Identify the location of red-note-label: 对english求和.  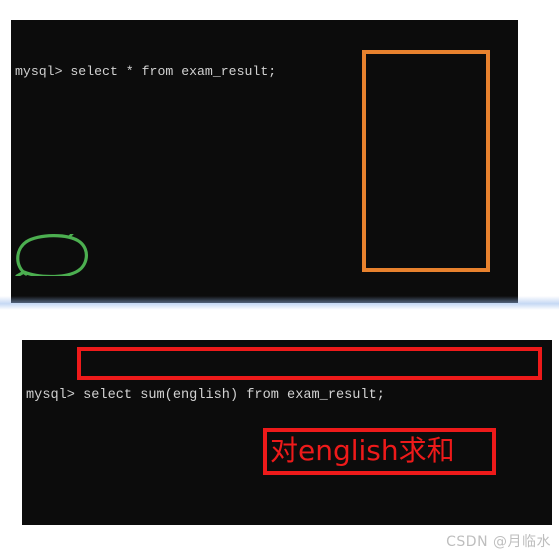
(362, 450).